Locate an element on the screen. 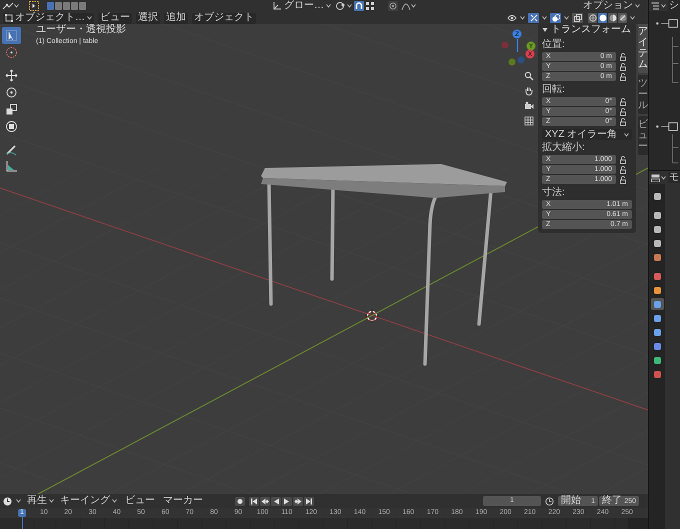 Image resolution: width=680 pixels, height=529 pixels. clock-editor-icon is located at coordinates (7, 501).